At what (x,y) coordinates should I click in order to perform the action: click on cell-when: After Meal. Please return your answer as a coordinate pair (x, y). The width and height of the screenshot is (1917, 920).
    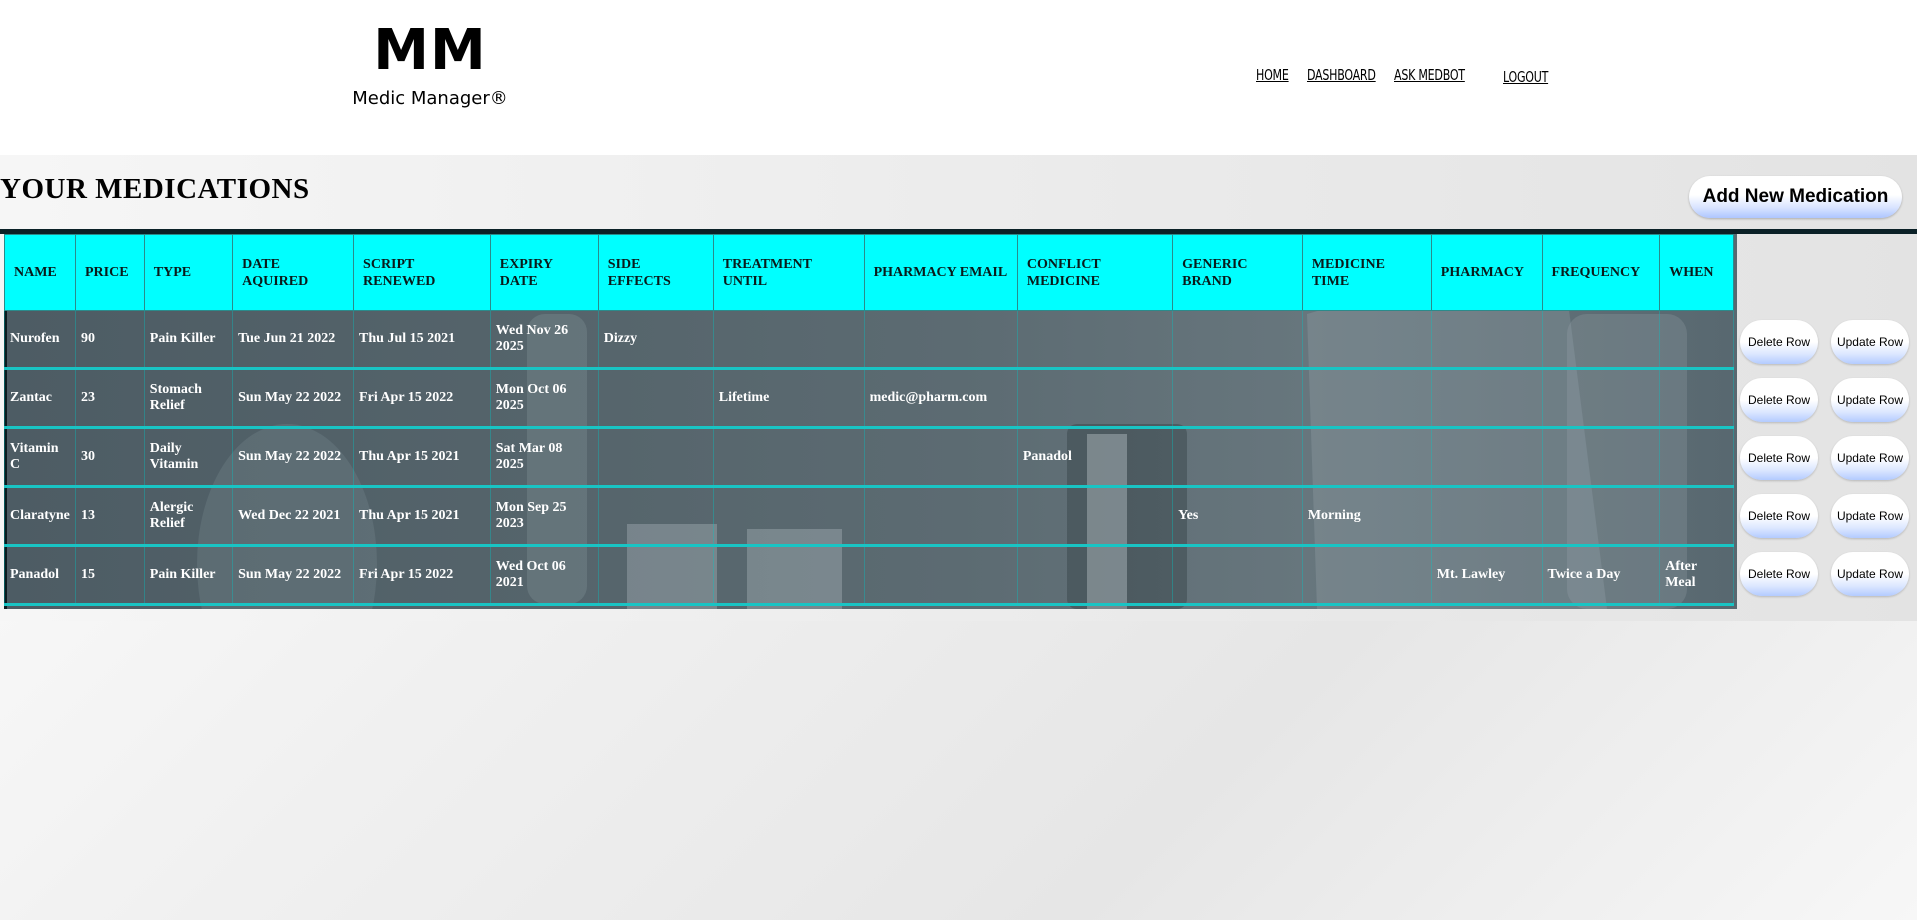
    Looking at the image, I should click on (1696, 575).